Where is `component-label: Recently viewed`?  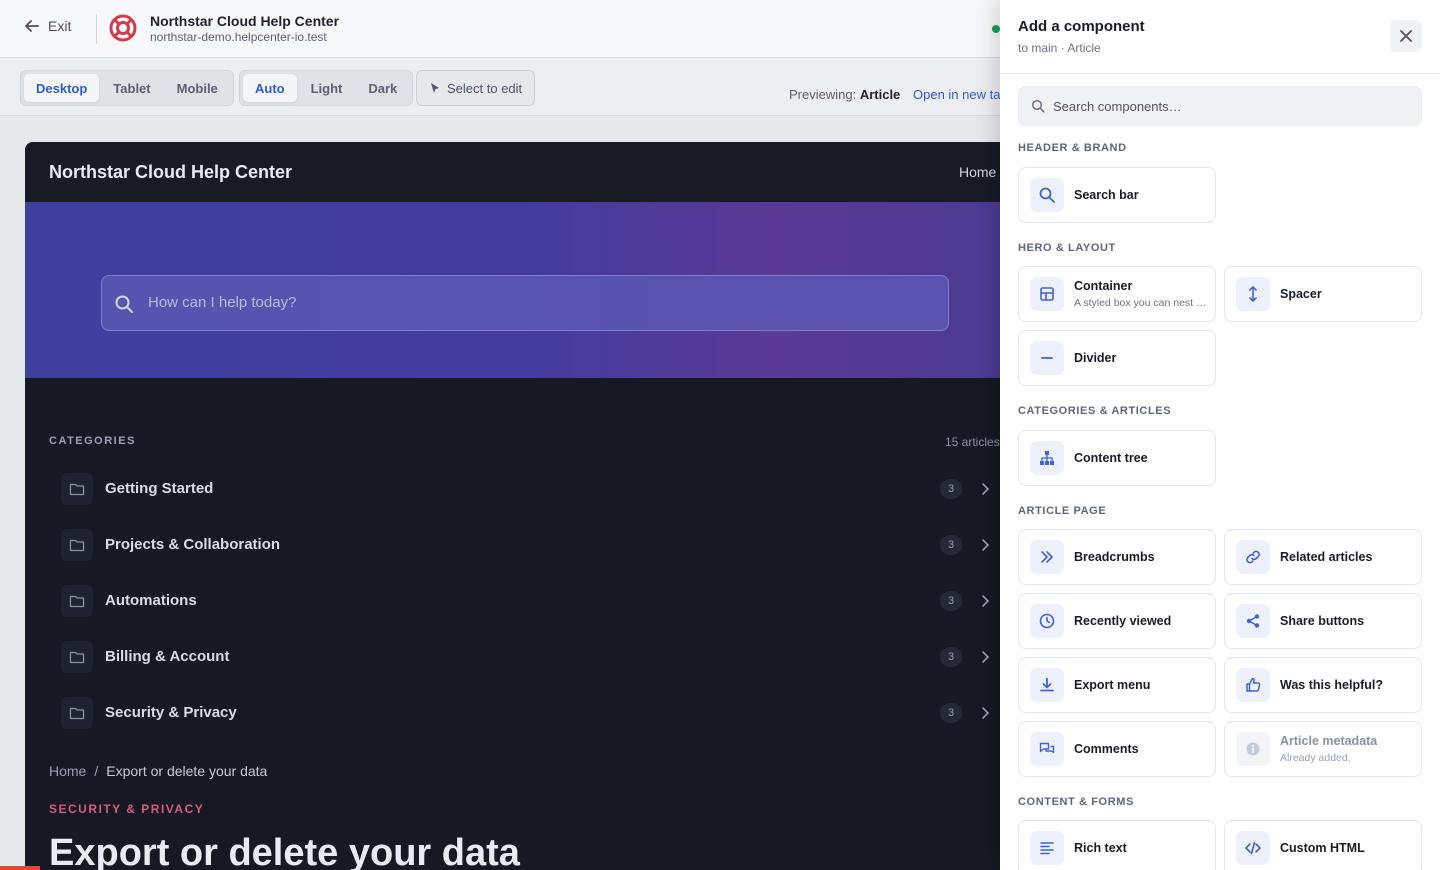
component-label: Recently viewed is located at coordinates (1123, 621).